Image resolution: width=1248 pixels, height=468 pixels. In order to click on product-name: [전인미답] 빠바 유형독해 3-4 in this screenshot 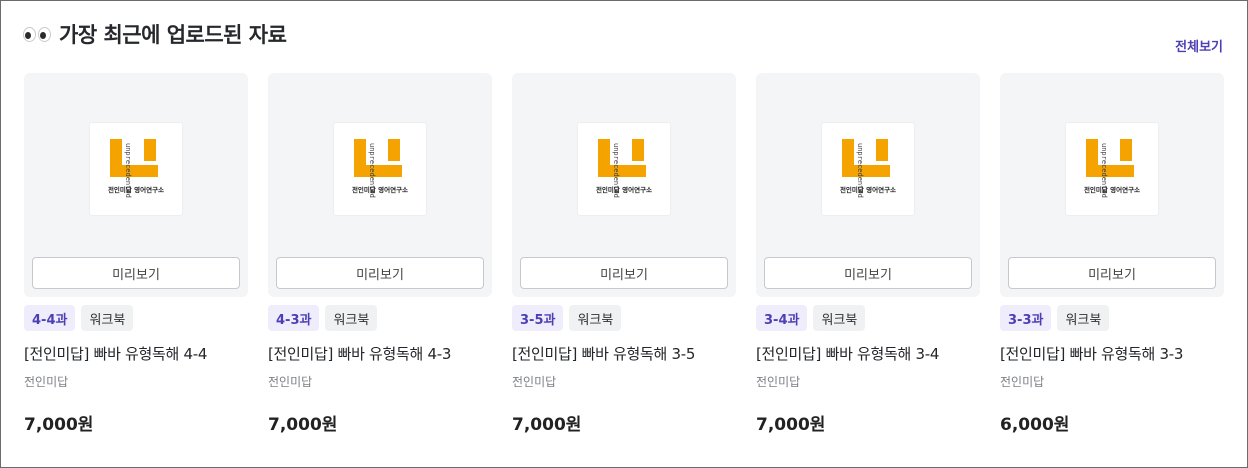, I will do `click(868, 353)`.